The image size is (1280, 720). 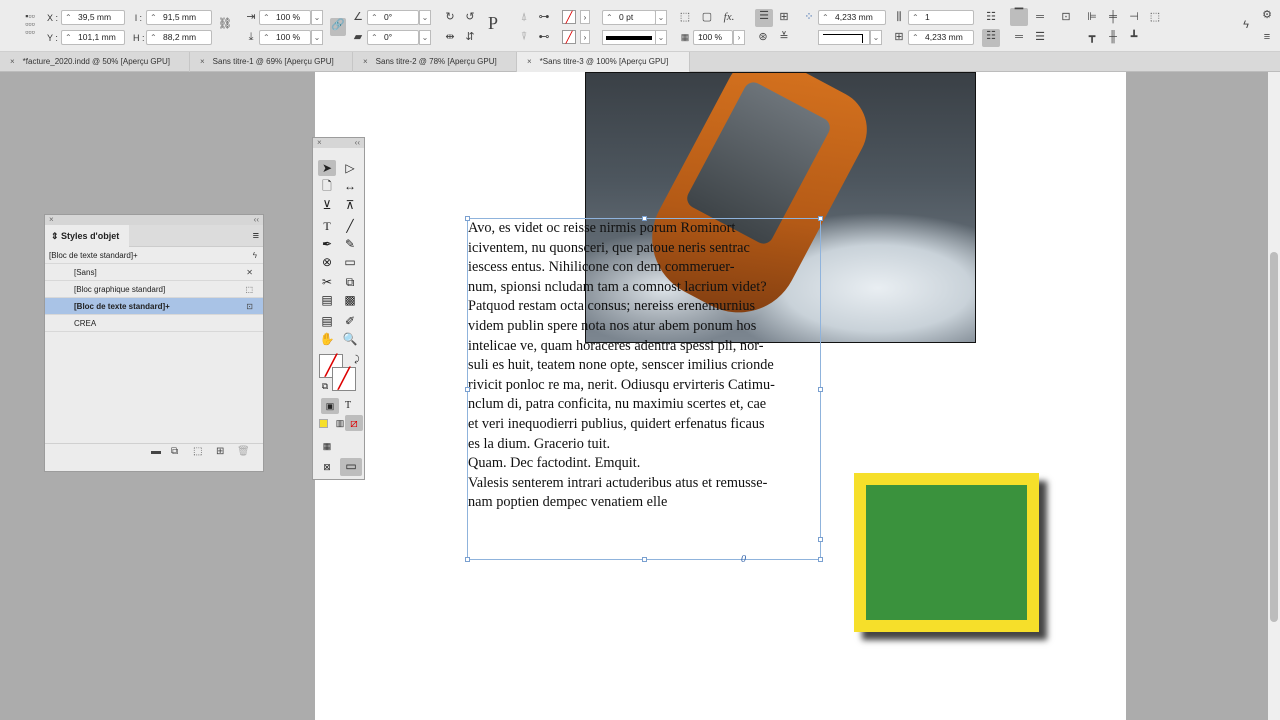 I want to click on stroke-weight-field: 0 pt, so click(x=629, y=17).